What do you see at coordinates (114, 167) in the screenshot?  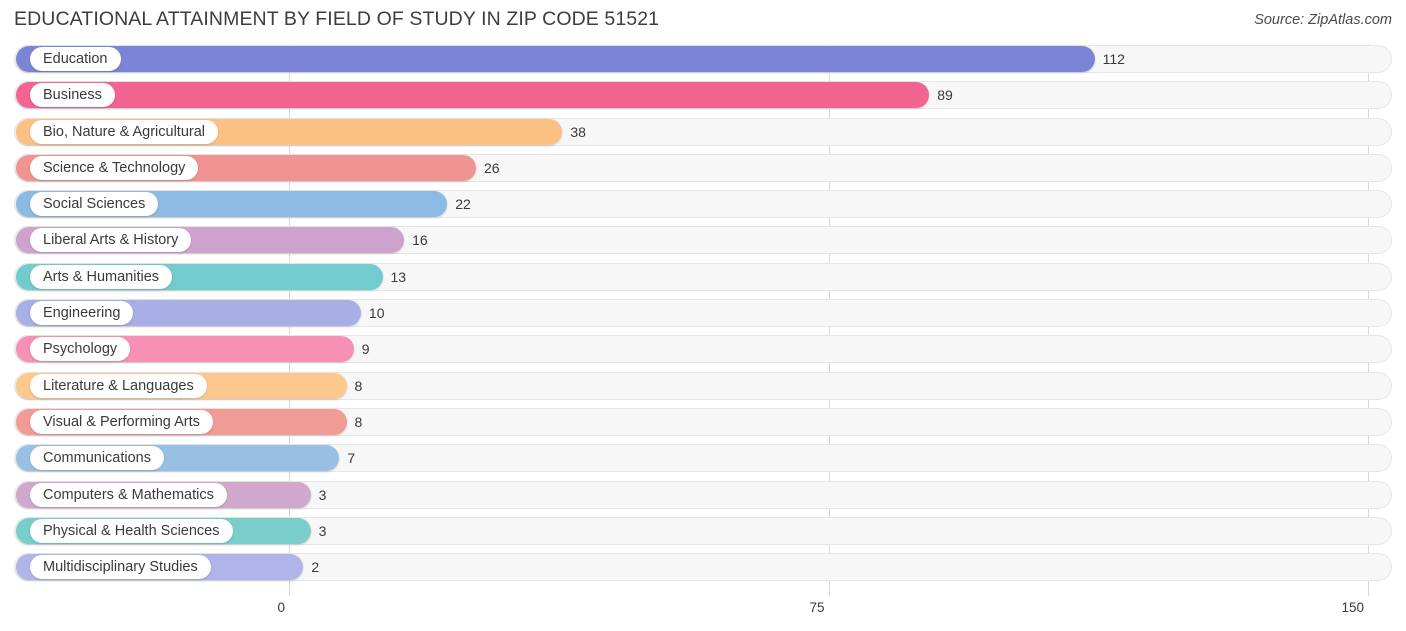 I see `bar-label: Science & Technology` at bounding box center [114, 167].